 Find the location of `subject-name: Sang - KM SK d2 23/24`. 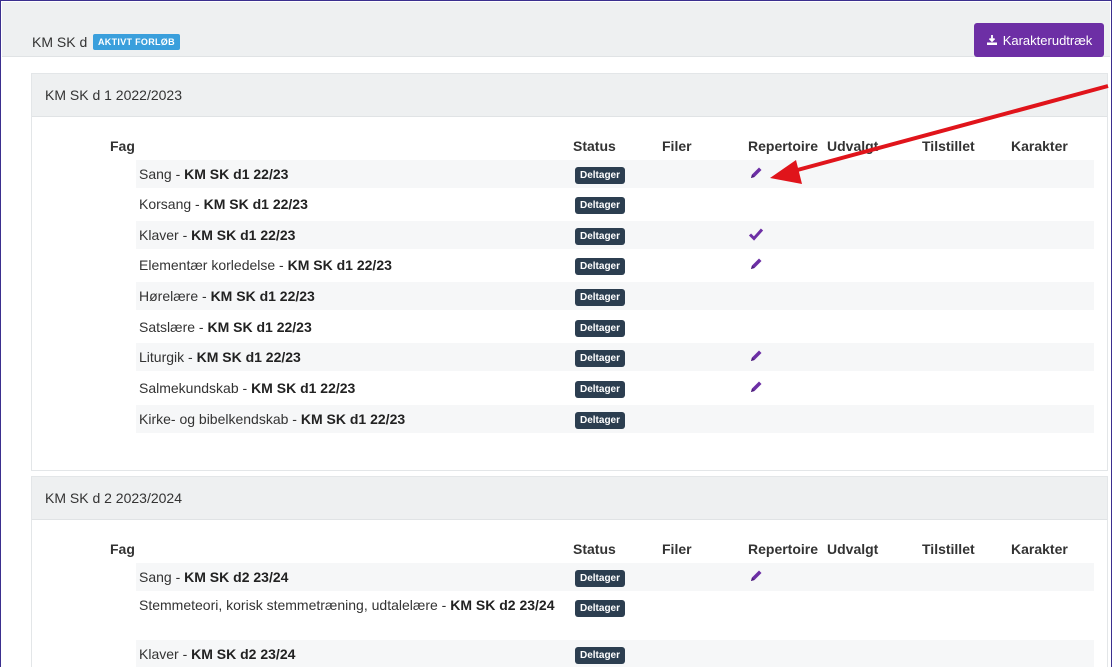

subject-name: Sang - KM SK d2 23/24 is located at coordinates (213, 577).